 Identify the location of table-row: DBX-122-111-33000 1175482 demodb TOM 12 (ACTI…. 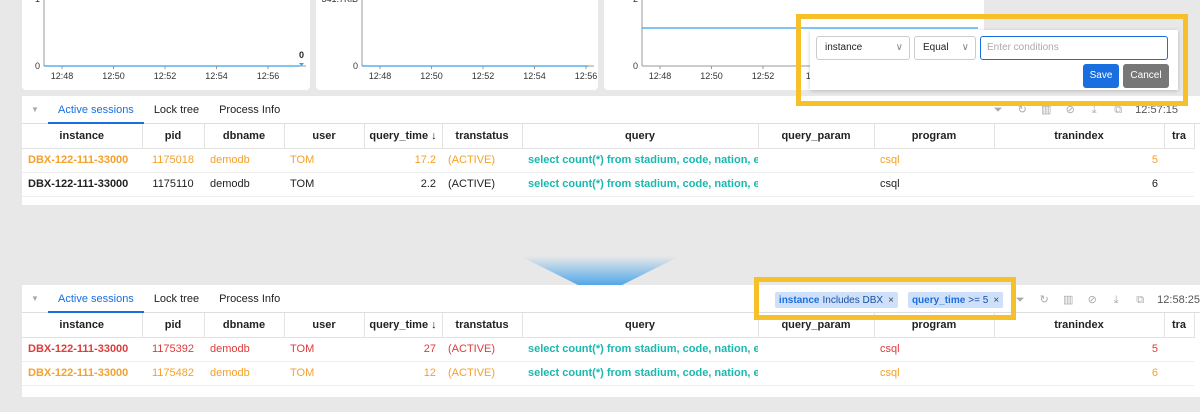
(608, 373).